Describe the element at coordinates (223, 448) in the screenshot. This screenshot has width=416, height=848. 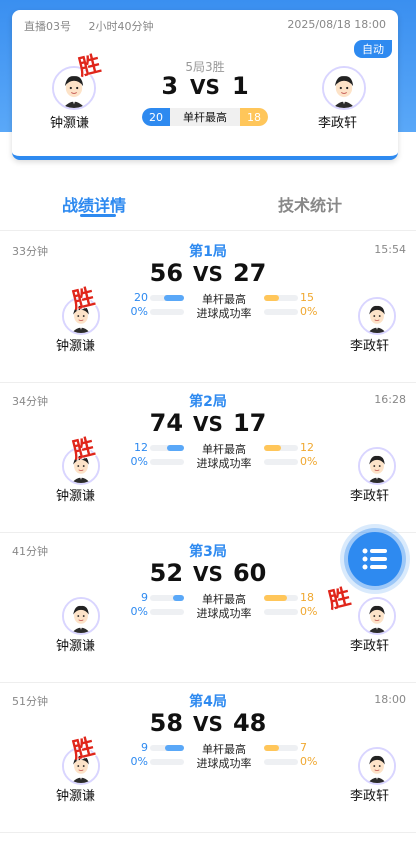
I see `best-break-row: 12 单杆最高 12` at that location.